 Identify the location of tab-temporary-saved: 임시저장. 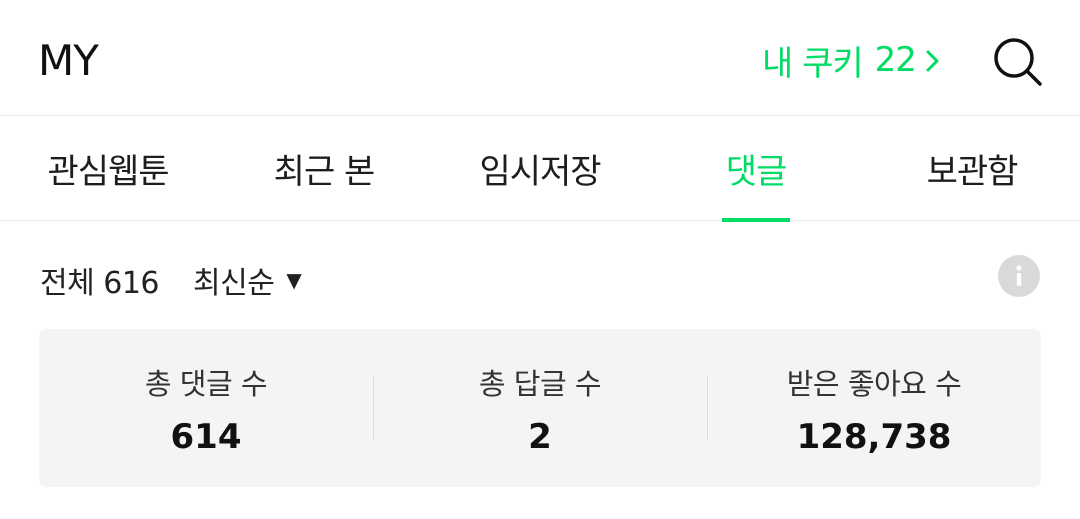
(540, 168).